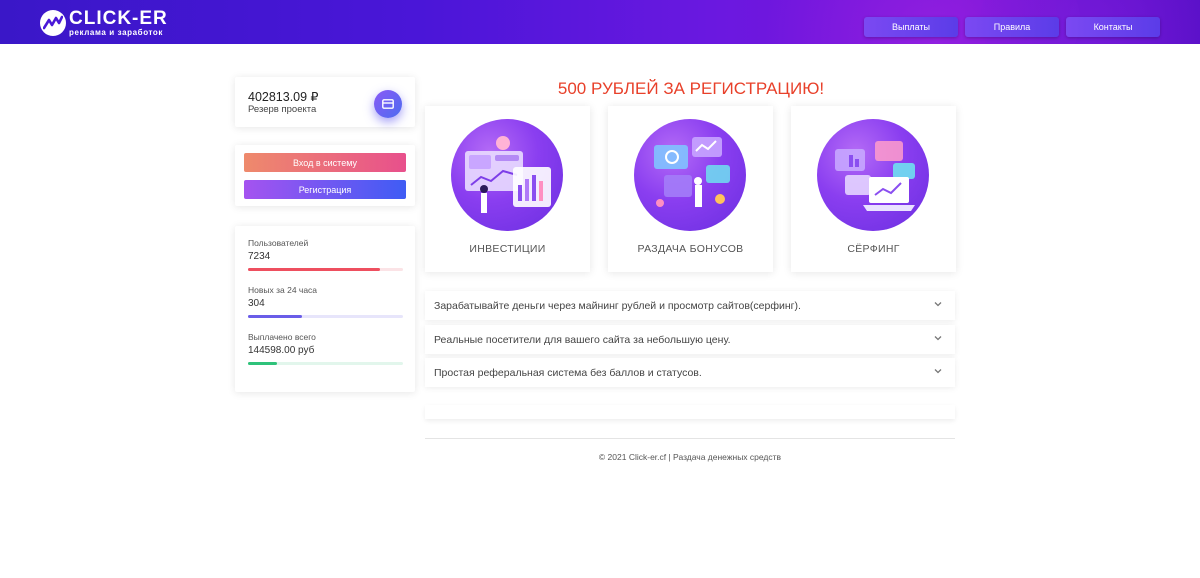  I want to click on chart-zigzag-icon, so click(53, 23).